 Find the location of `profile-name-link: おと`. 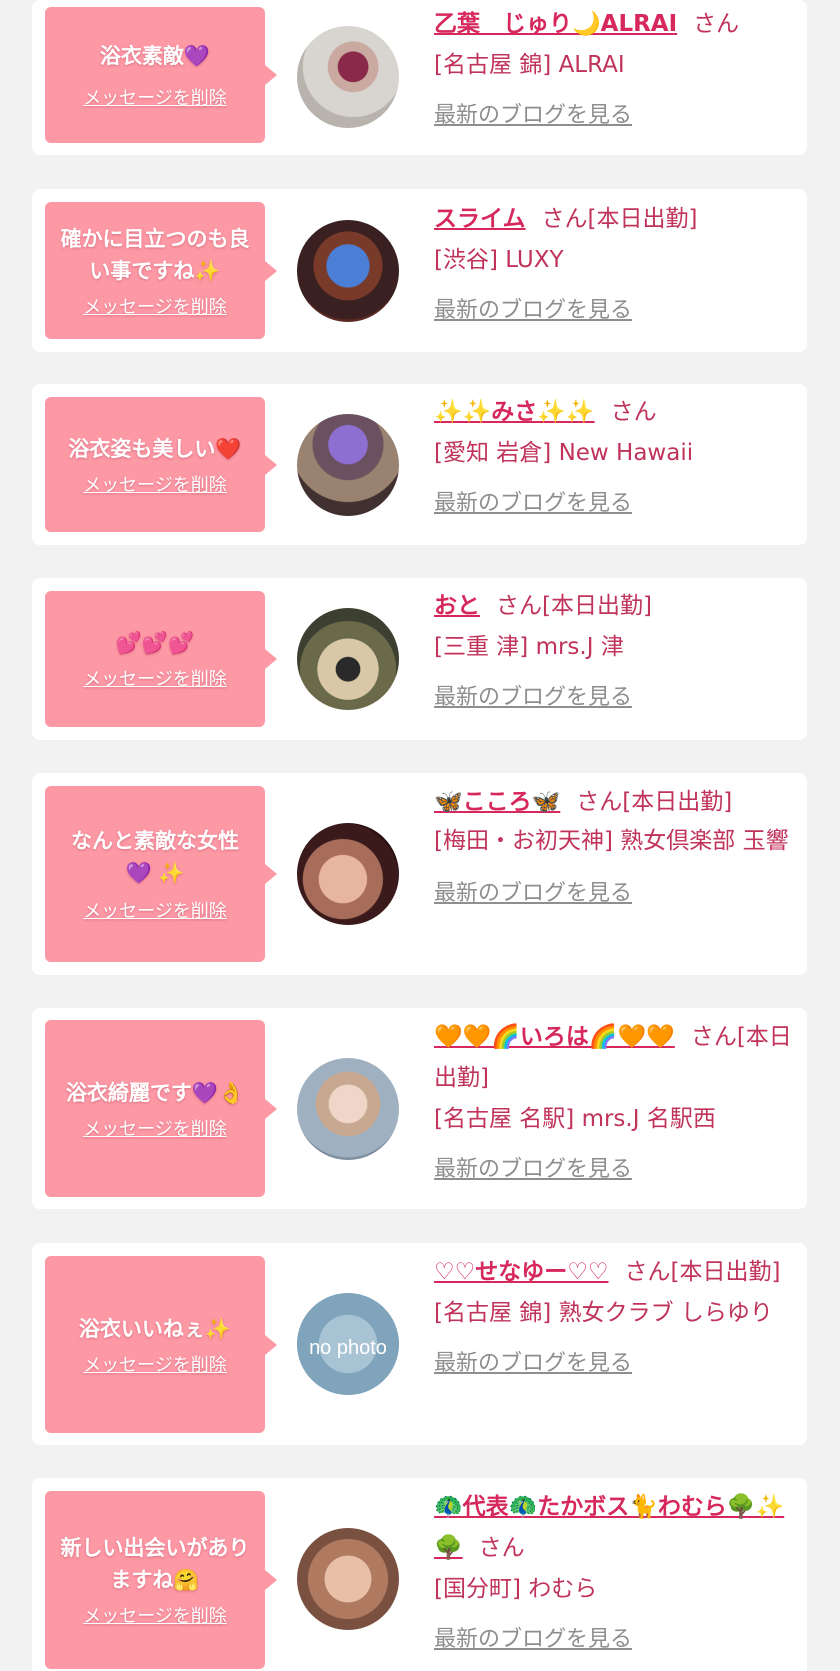

profile-name-link: おと is located at coordinates (457, 606).